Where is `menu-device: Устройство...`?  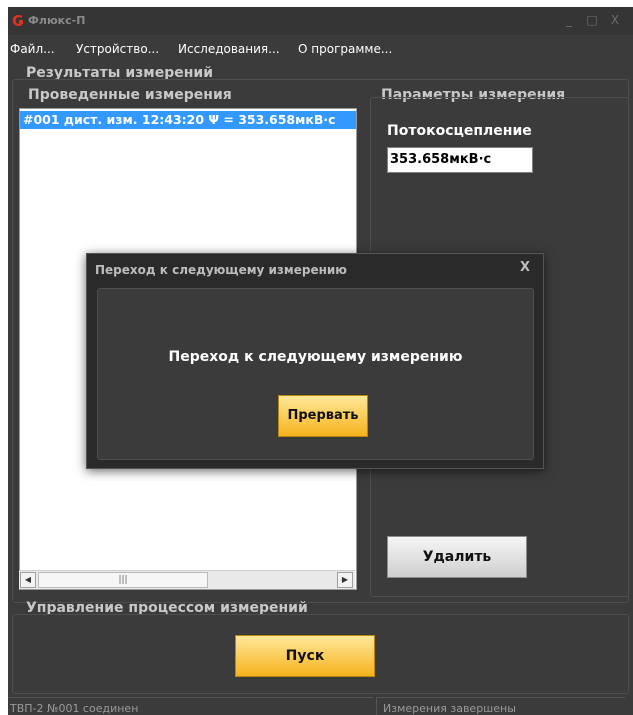
menu-device: Устройство... is located at coordinates (117, 49).